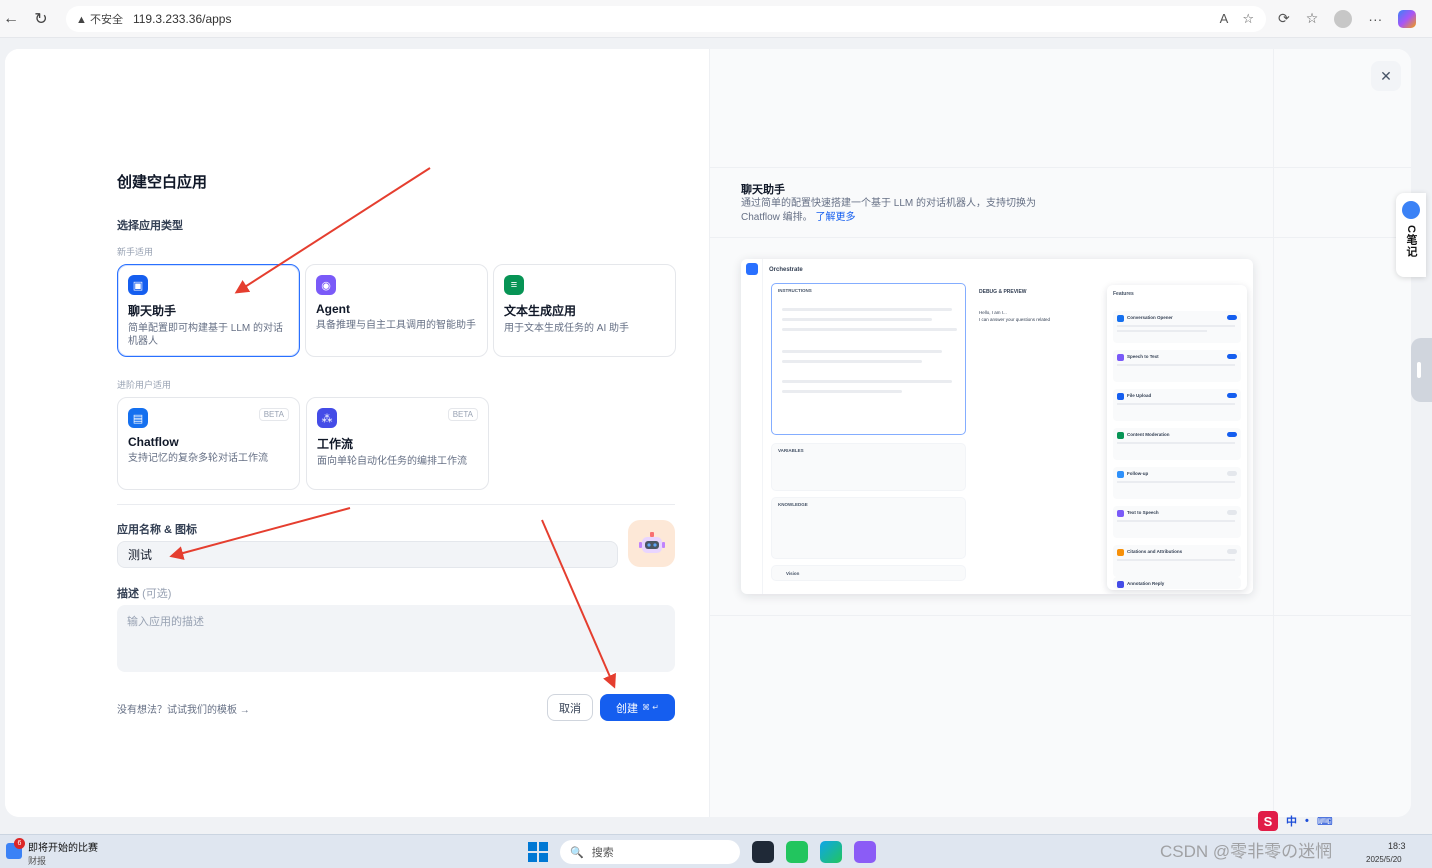 The height and width of the screenshot is (868, 1432). What do you see at coordinates (1343, 821) in the screenshot?
I see `ime-toolbar: S 中 • ⌨` at bounding box center [1343, 821].